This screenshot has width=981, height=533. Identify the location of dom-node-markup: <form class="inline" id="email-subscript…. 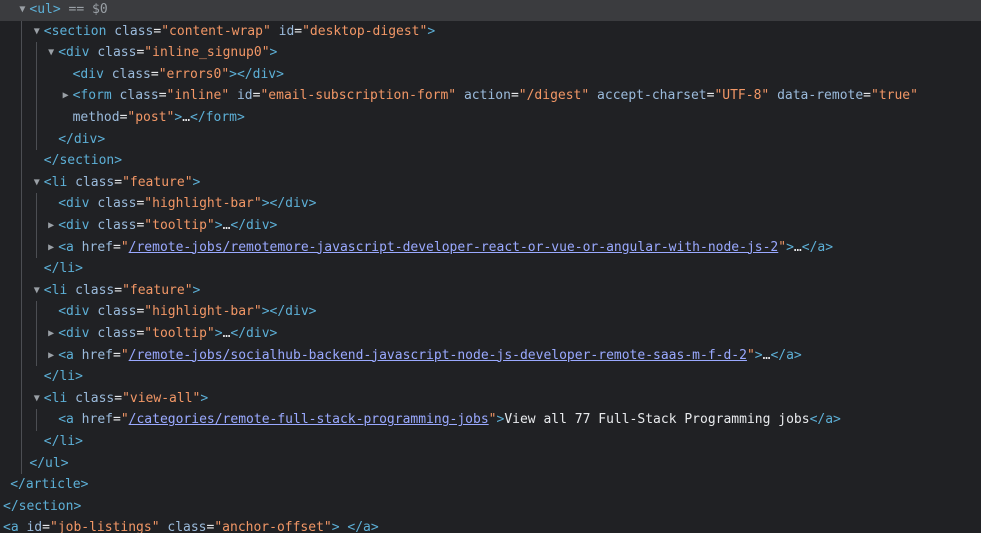
(495, 96).